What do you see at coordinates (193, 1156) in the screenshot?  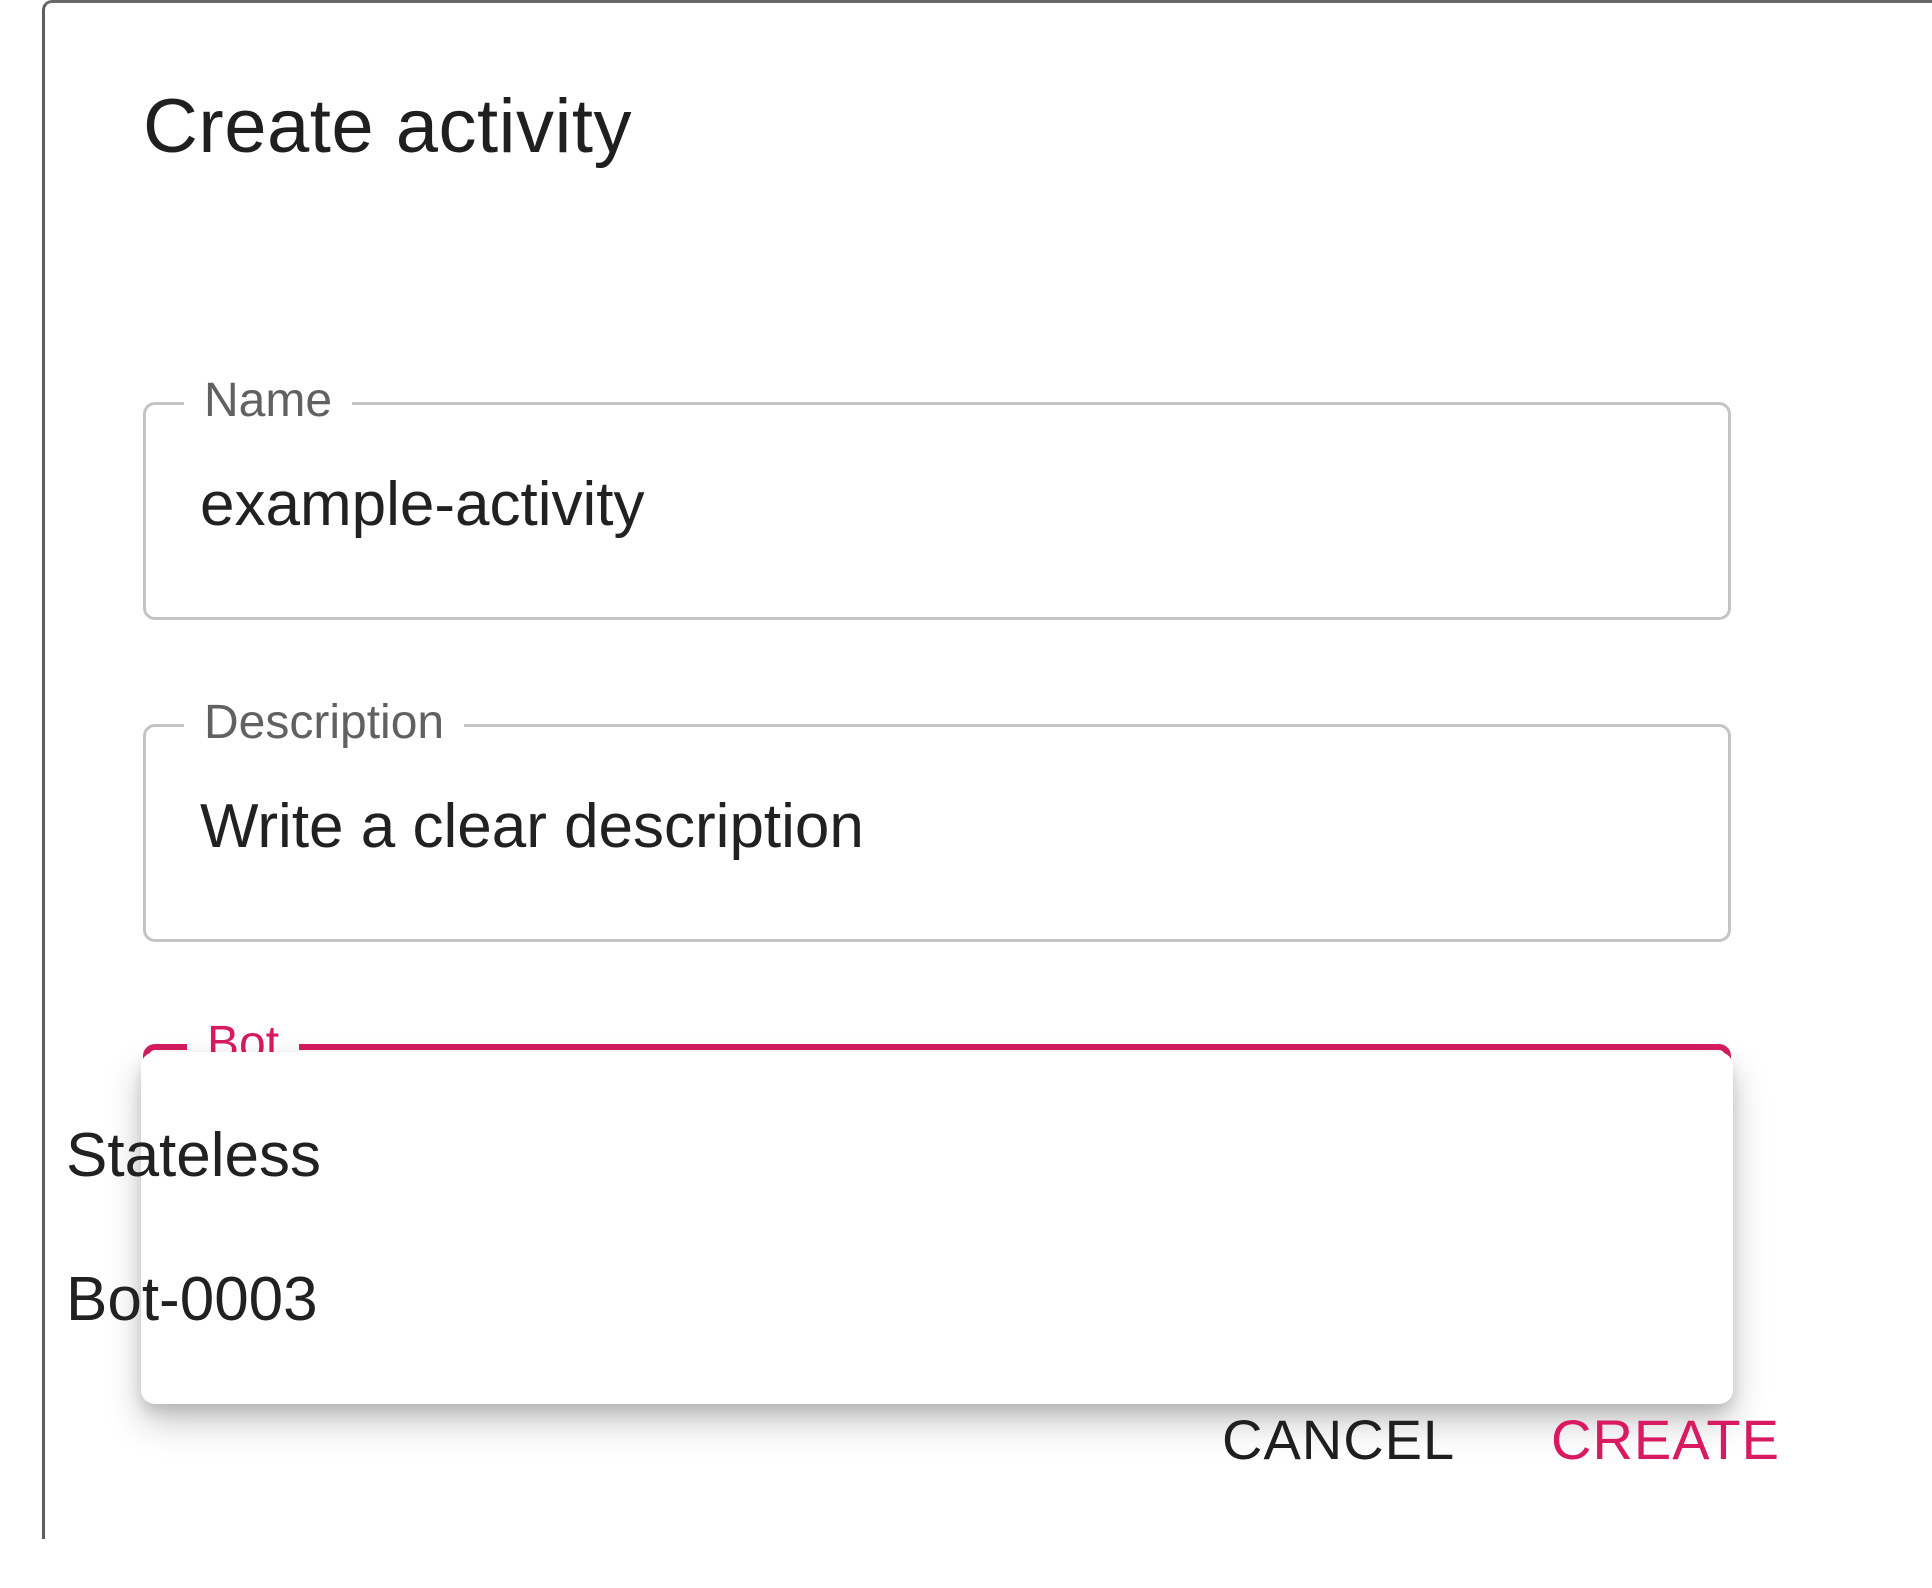 I see `menu-item-stateless: Stateless` at bounding box center [193, 1156].